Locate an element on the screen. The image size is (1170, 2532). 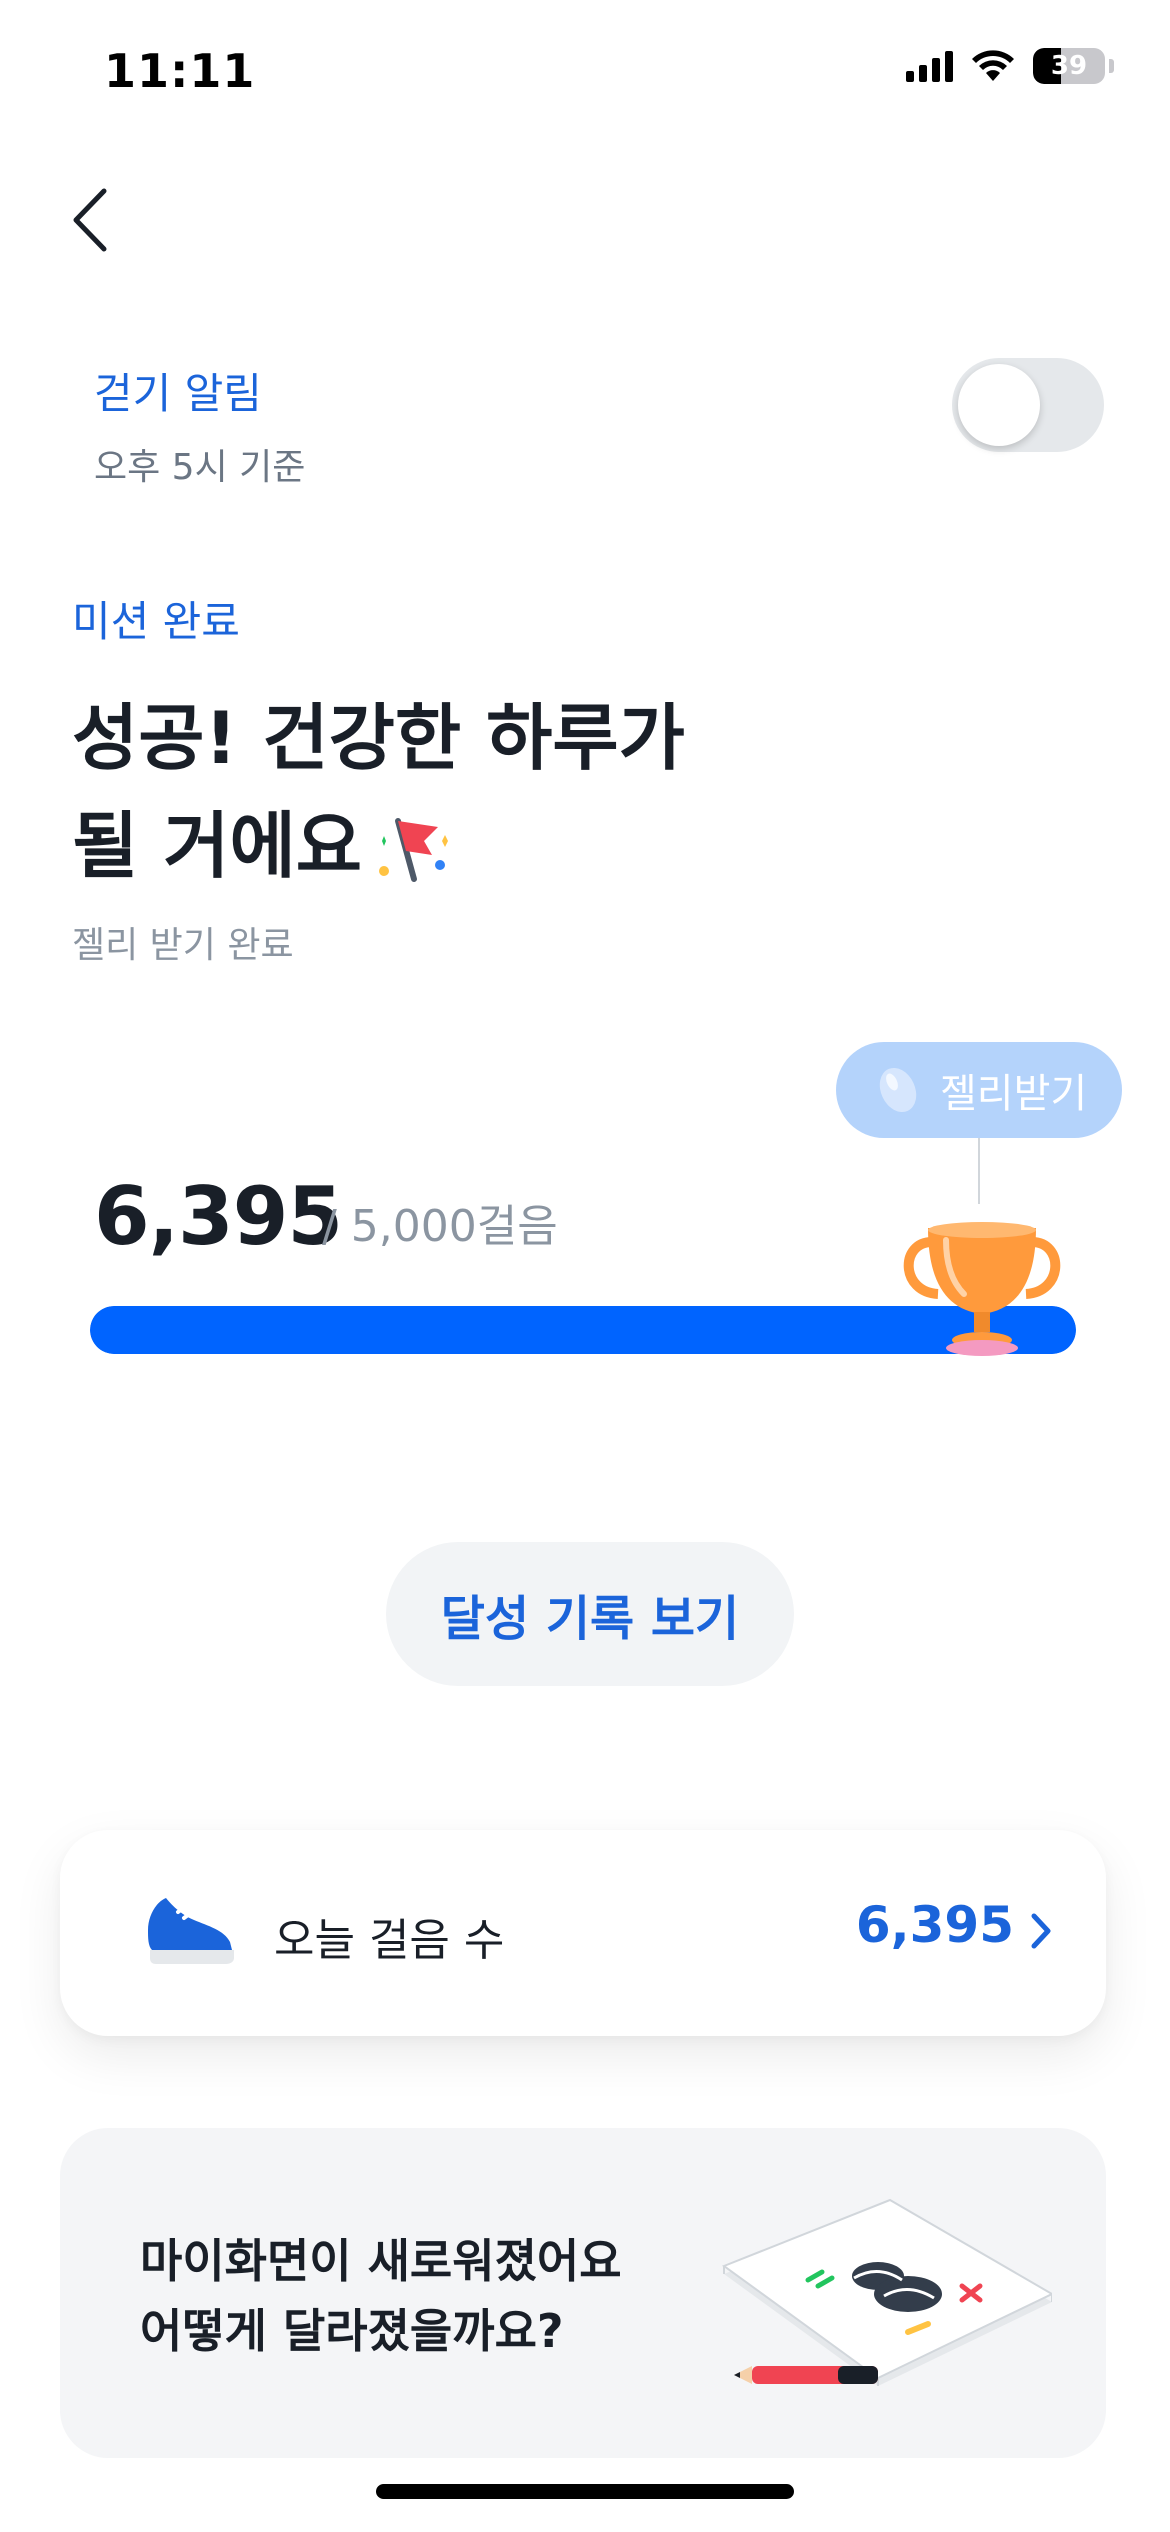
notebook-pencil-illustration is located at coordinates (886, 2292).